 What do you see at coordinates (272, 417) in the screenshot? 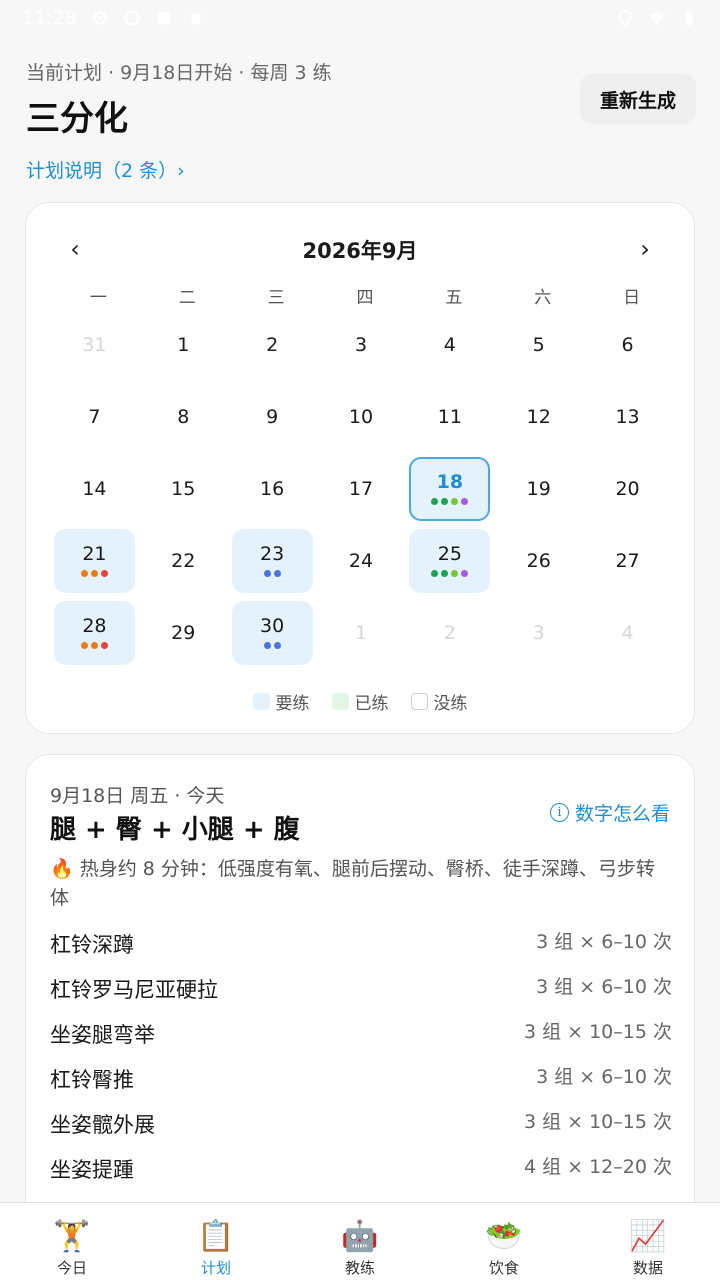
I see `calendar-day: 9` at bounding box center [272, 417].